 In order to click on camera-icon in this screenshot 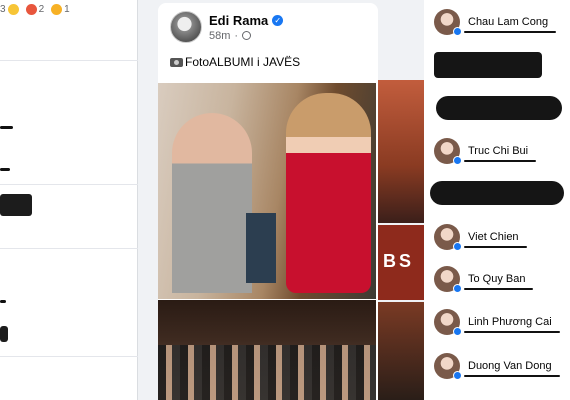, I will do `click(176, 62)`.